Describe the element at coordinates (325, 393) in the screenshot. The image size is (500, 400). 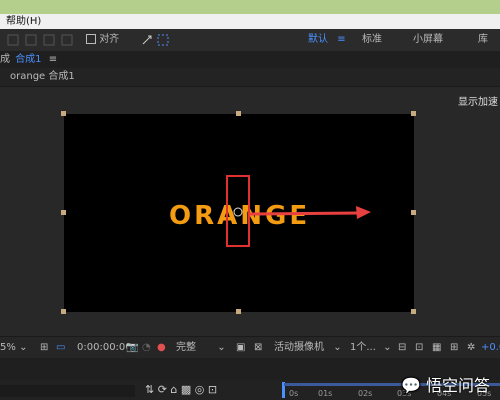
I see `timeline-tick: 01s` at that location.